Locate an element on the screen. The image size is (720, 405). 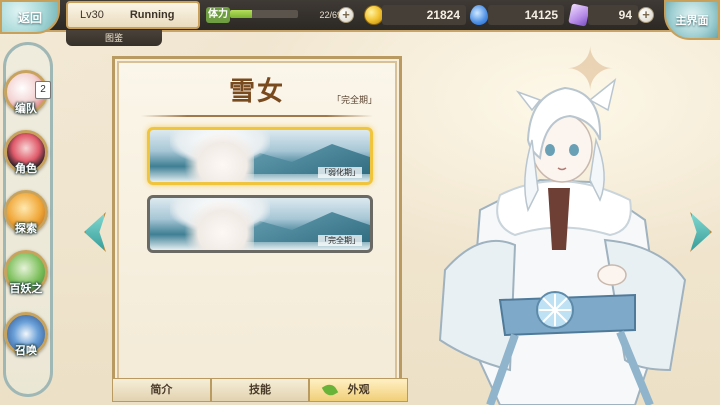
tab-label: 外观 is located at coordinates (358, 390).